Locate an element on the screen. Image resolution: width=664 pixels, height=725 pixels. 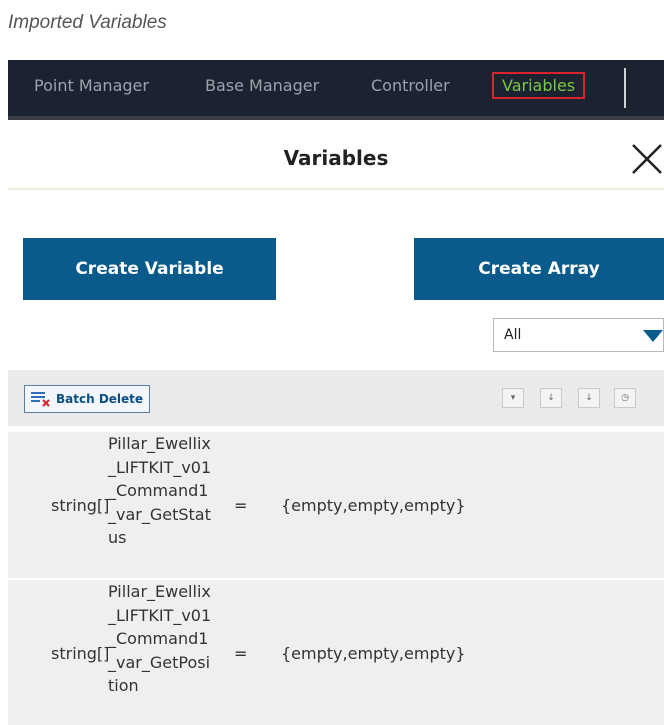
chevron-down-icon is located at coordinates (653, 336).